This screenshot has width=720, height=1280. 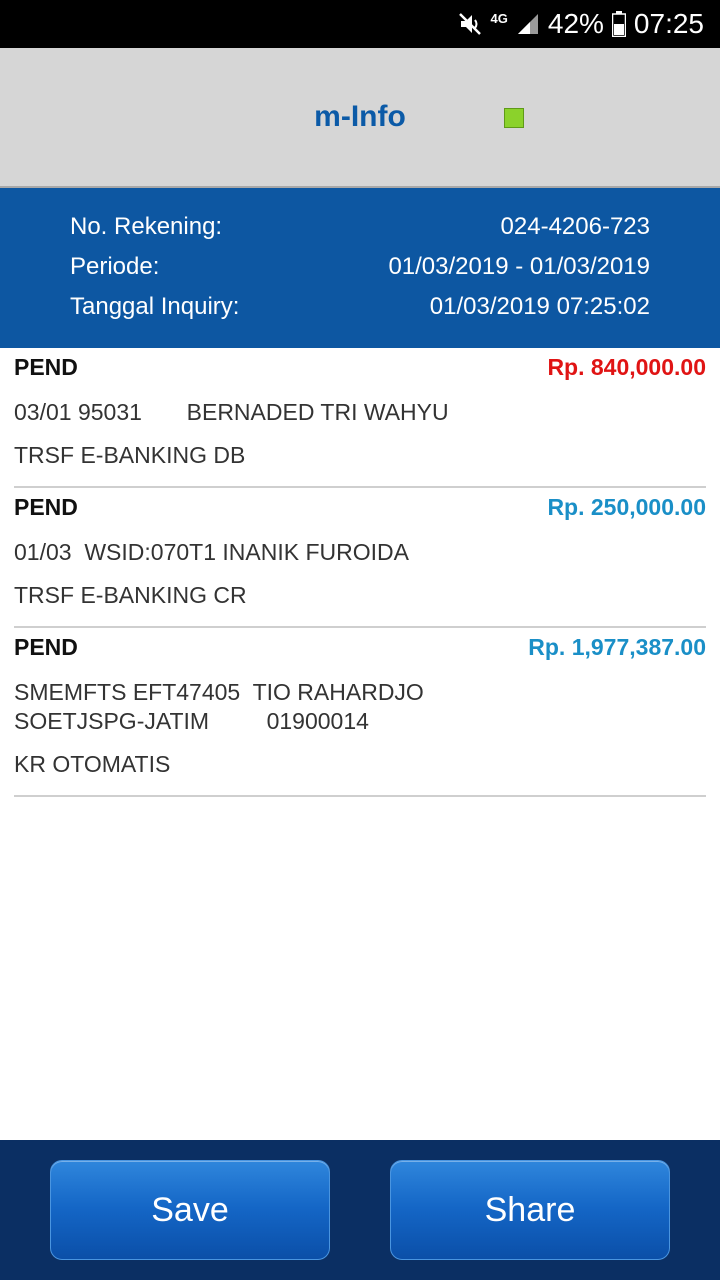 I want to click on period-row: Periode: 01/03/2019 - 01/03/2019, so click(x=360, y=267).